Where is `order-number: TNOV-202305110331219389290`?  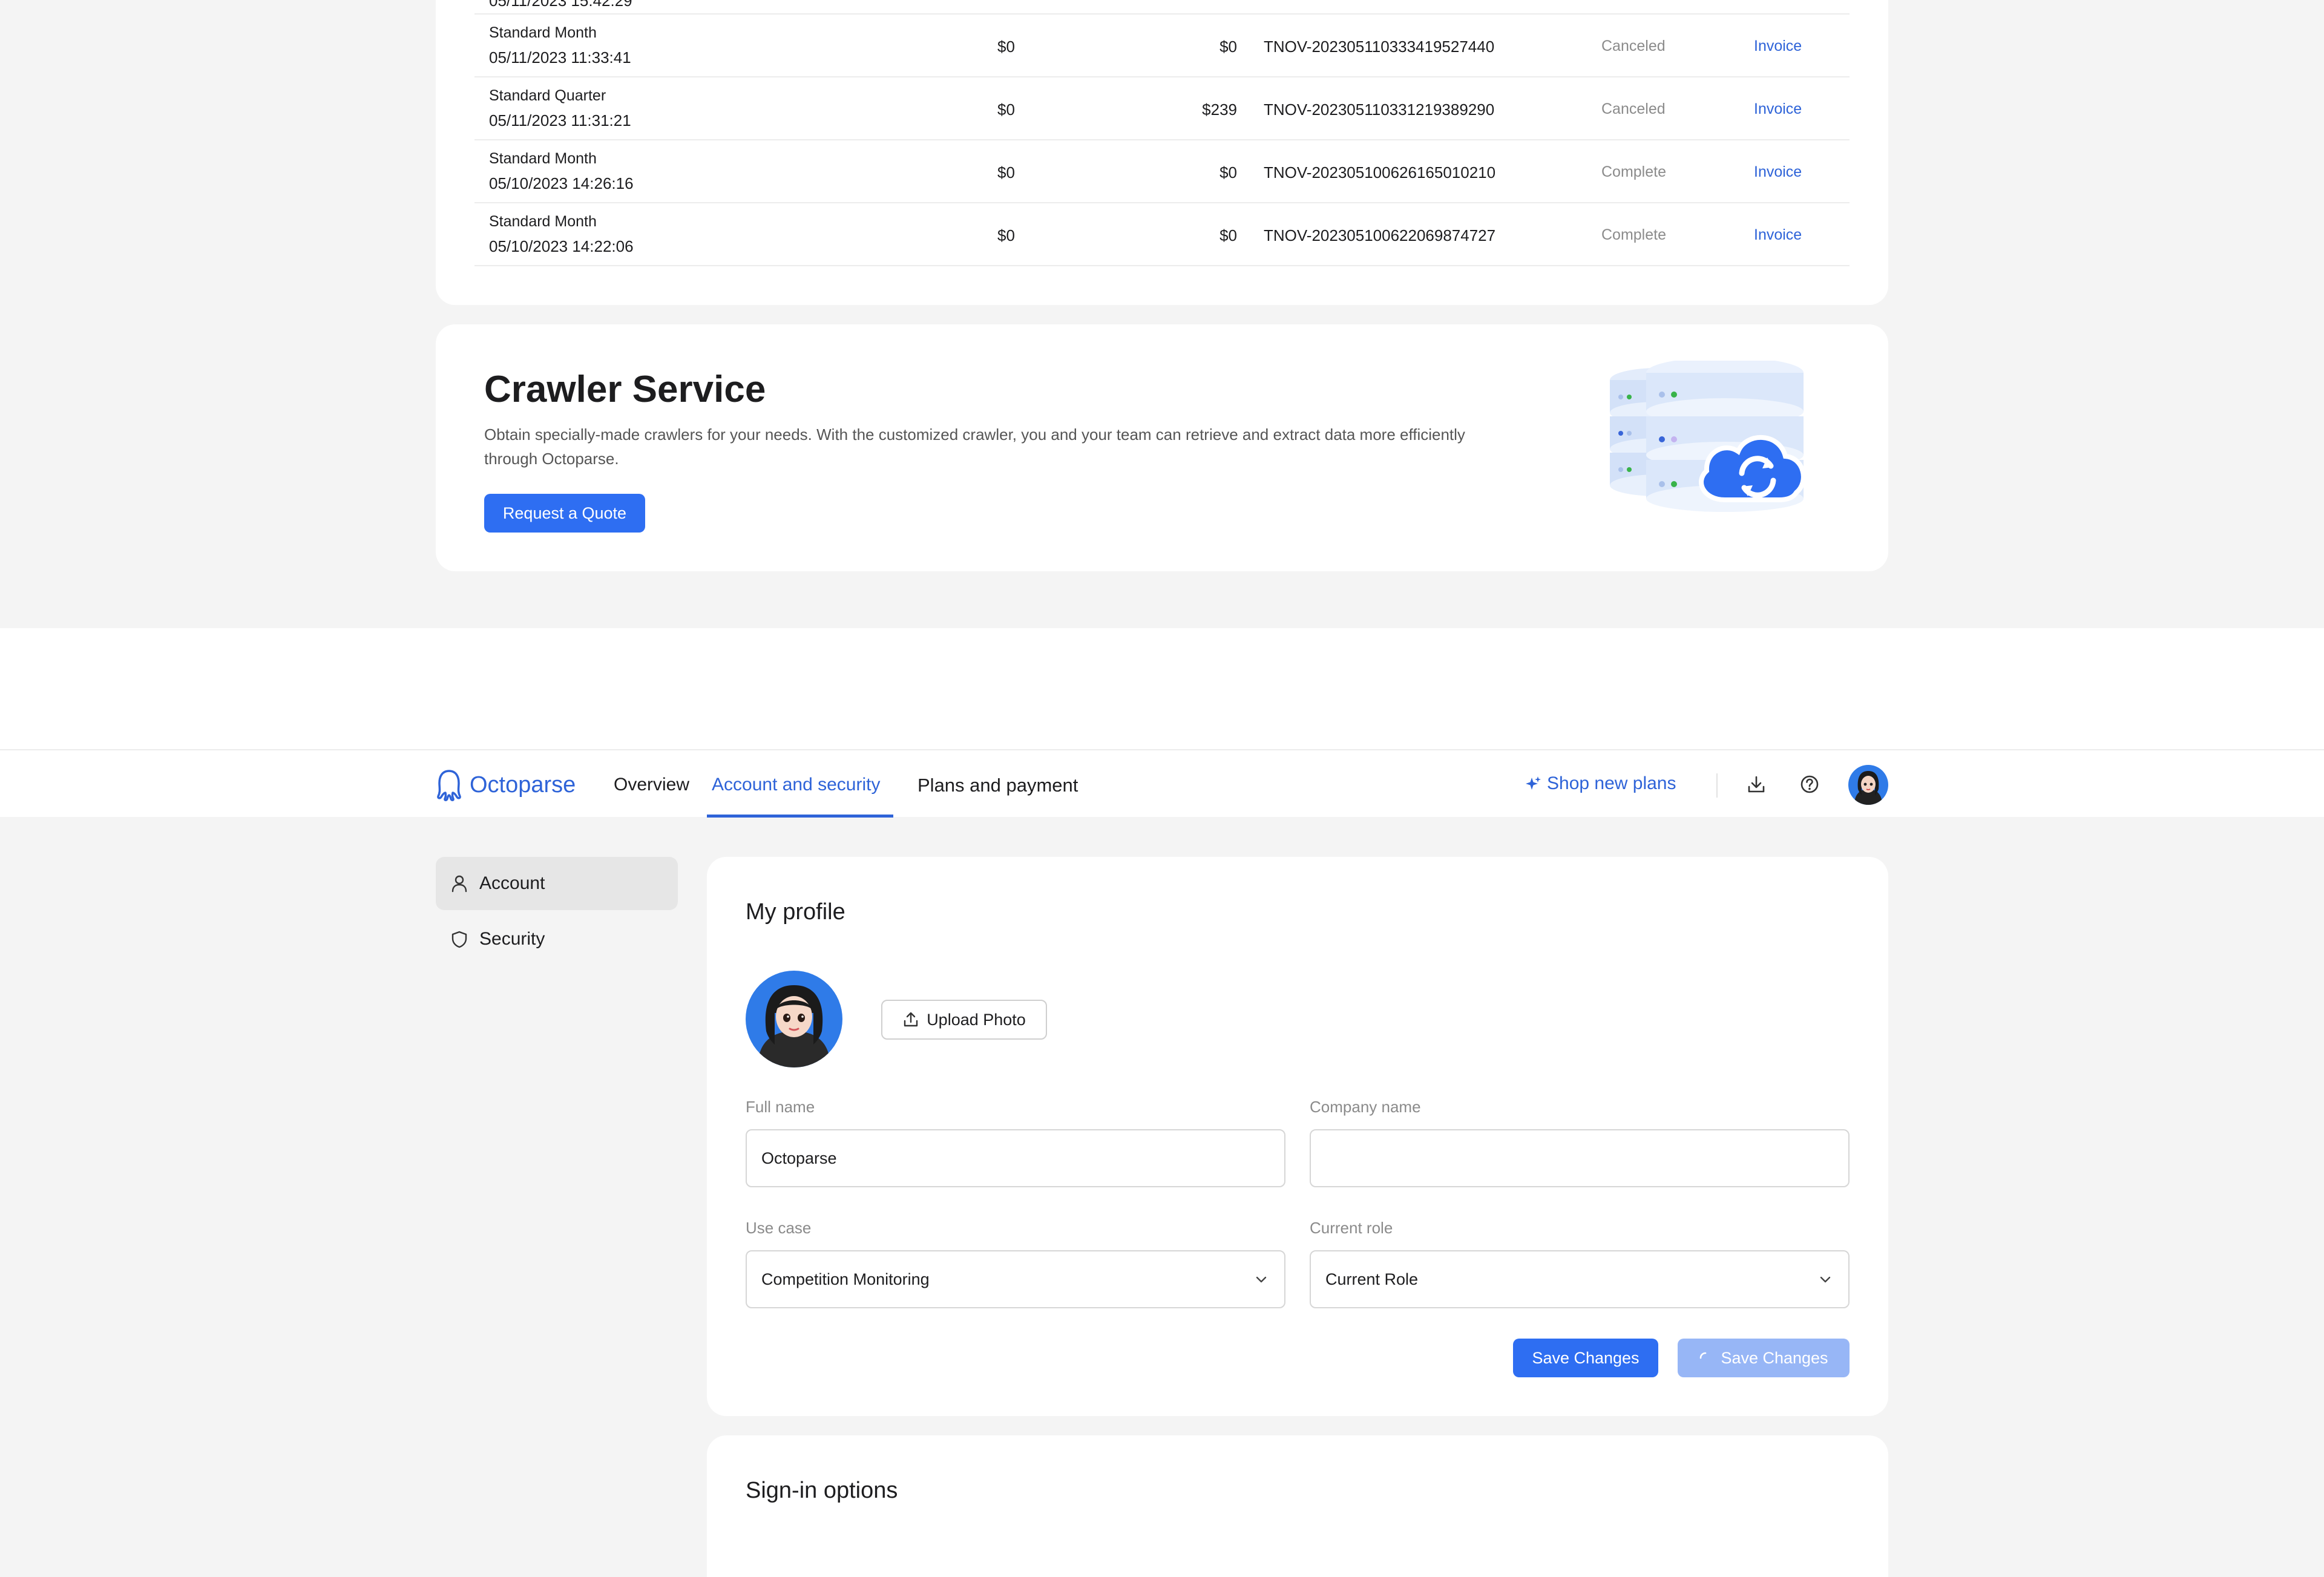
order-number: TNOV-202305110331219389290 is located at coordinates (1379, 109).